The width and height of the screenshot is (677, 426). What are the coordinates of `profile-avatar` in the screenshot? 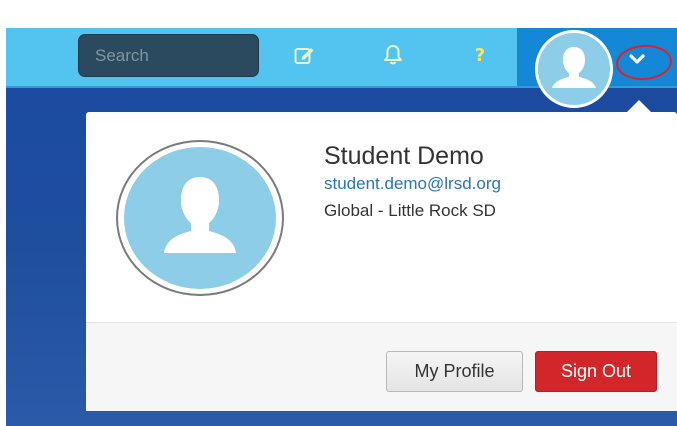 It's located at (200, 218).